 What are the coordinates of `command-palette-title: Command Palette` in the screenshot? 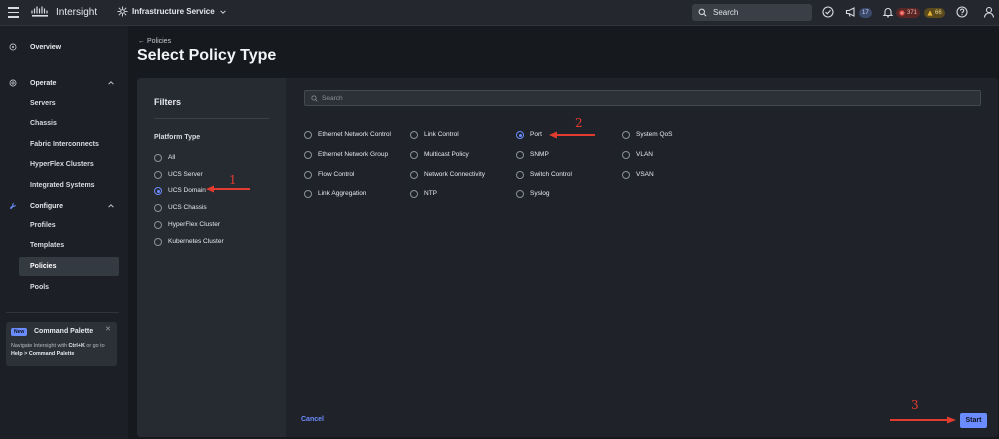 It's located at (64, 331).